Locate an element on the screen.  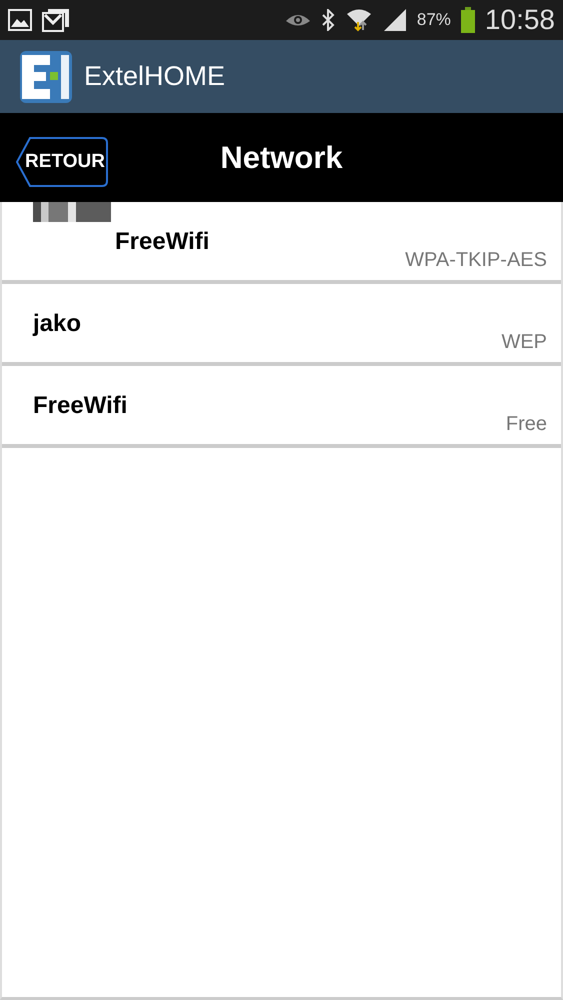
network-row: FreeWifi Free is located at coordinates (281, 407).